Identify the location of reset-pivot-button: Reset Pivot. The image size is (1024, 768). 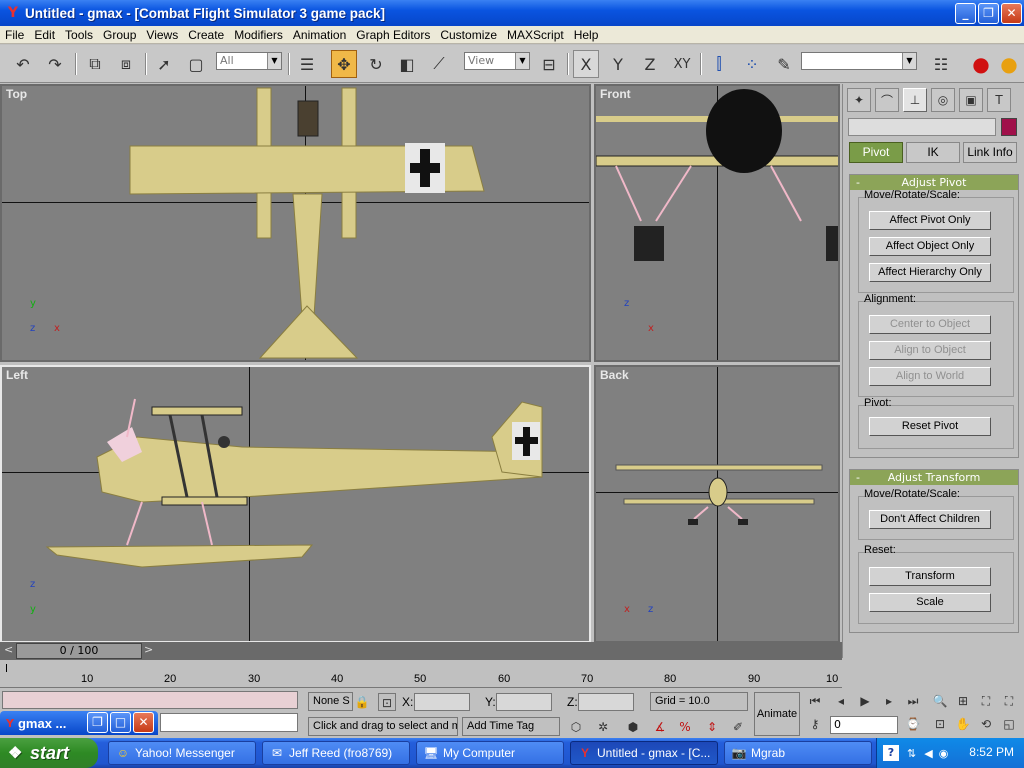
(930, 426).